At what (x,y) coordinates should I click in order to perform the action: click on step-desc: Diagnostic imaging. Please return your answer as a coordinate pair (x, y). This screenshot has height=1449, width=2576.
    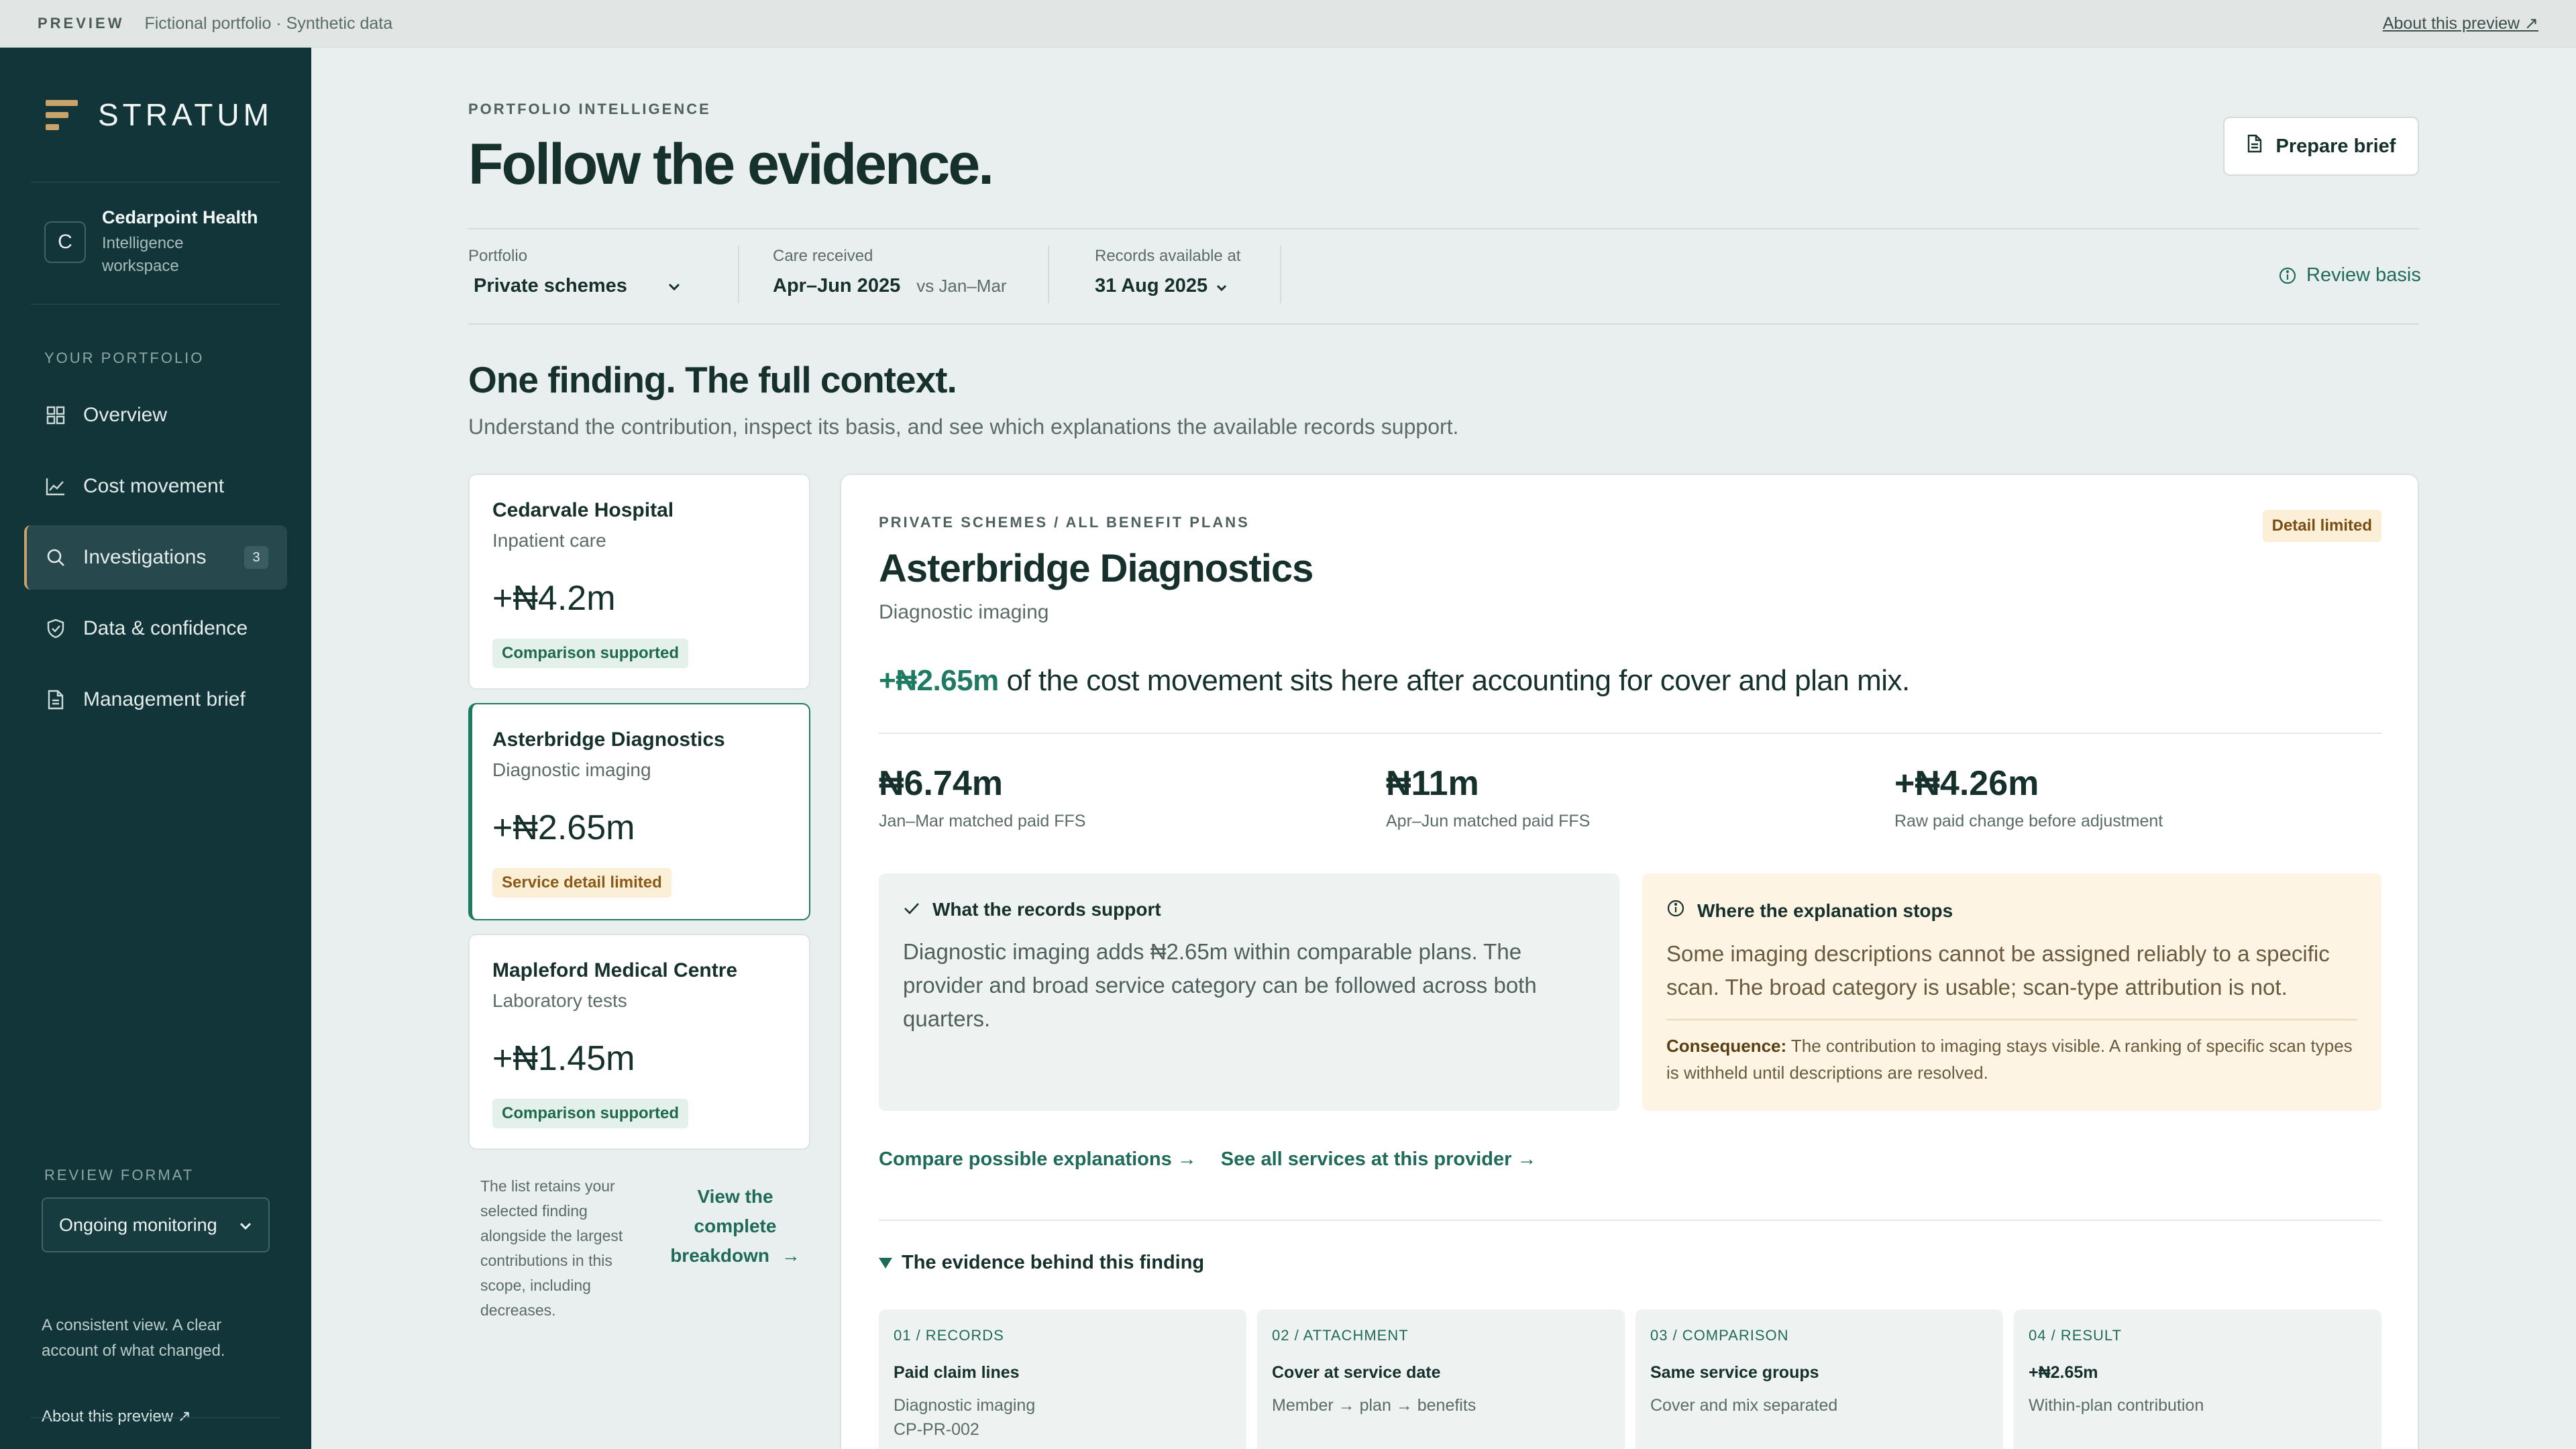
    Looking at the image, I should click on (965, 1405).